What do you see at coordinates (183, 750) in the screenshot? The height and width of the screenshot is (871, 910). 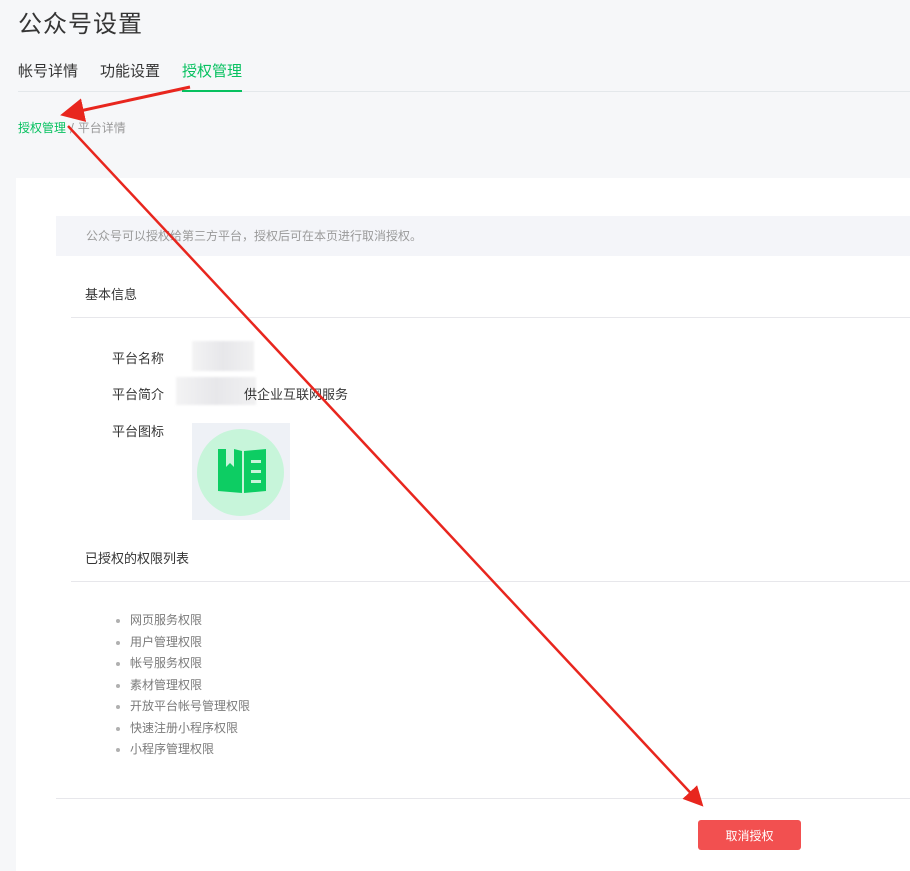 I see `list-item: 小程序管理权限` at bounding box center [183, 750].